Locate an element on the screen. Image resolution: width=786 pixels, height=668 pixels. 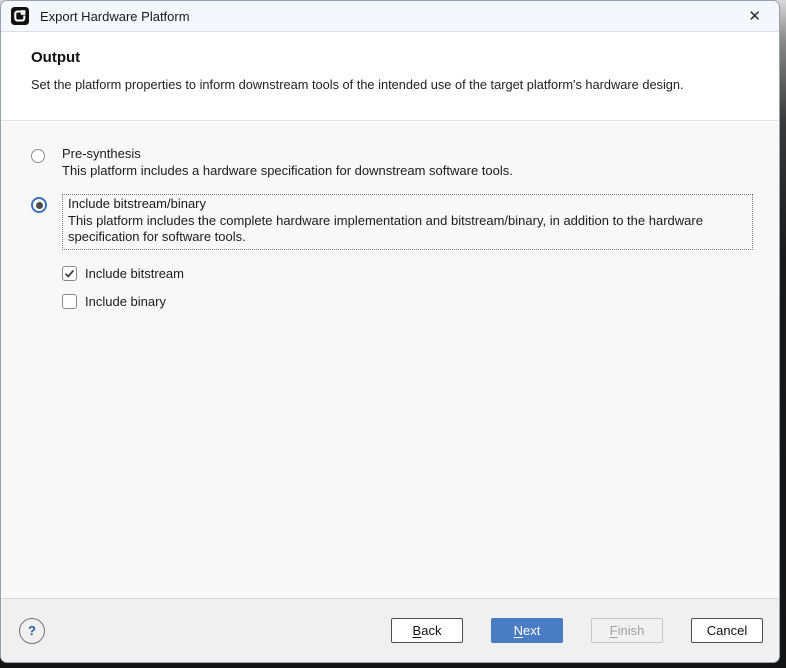
wizard-footer: ? Back Next Finish Cancel is located at coordinates (390, 630).